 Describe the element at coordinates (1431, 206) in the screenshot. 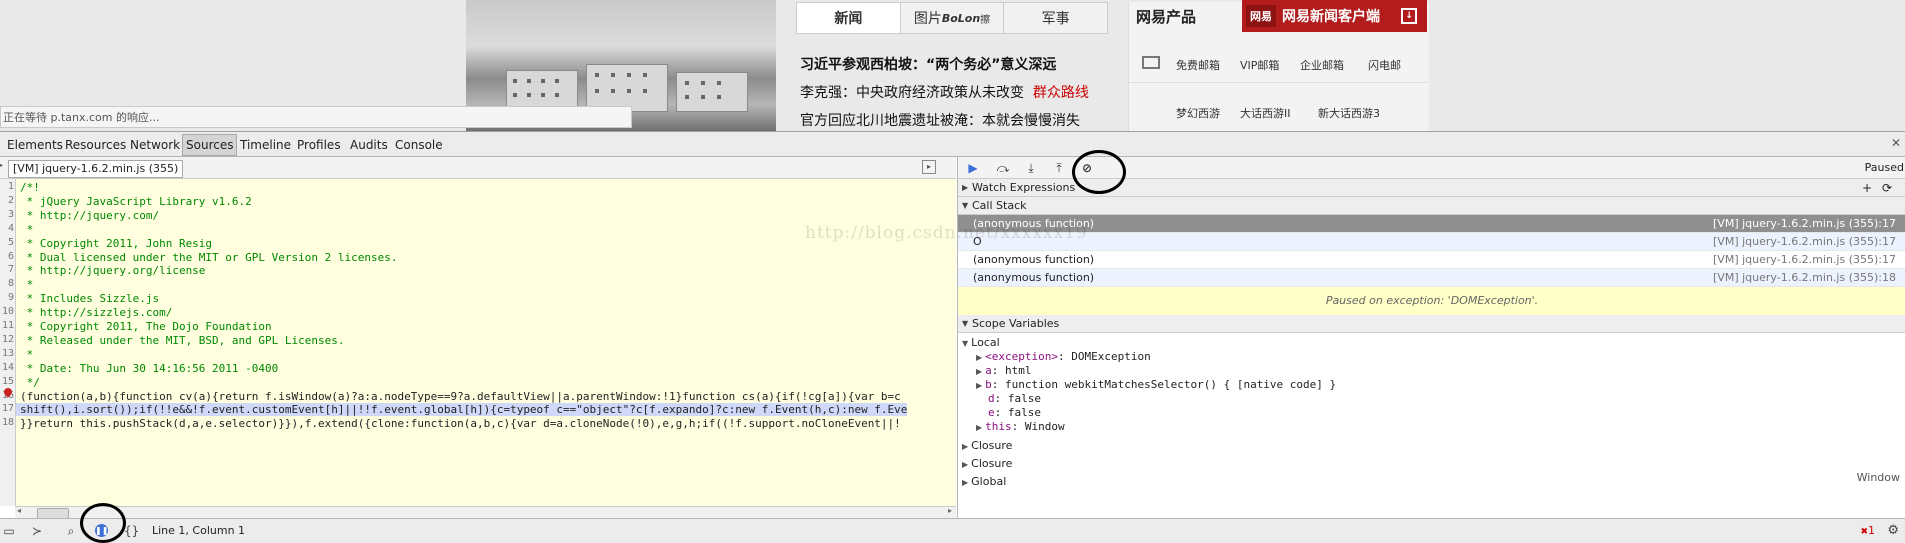

I see `call-stack-header: ▼ Call Stack` at that location.